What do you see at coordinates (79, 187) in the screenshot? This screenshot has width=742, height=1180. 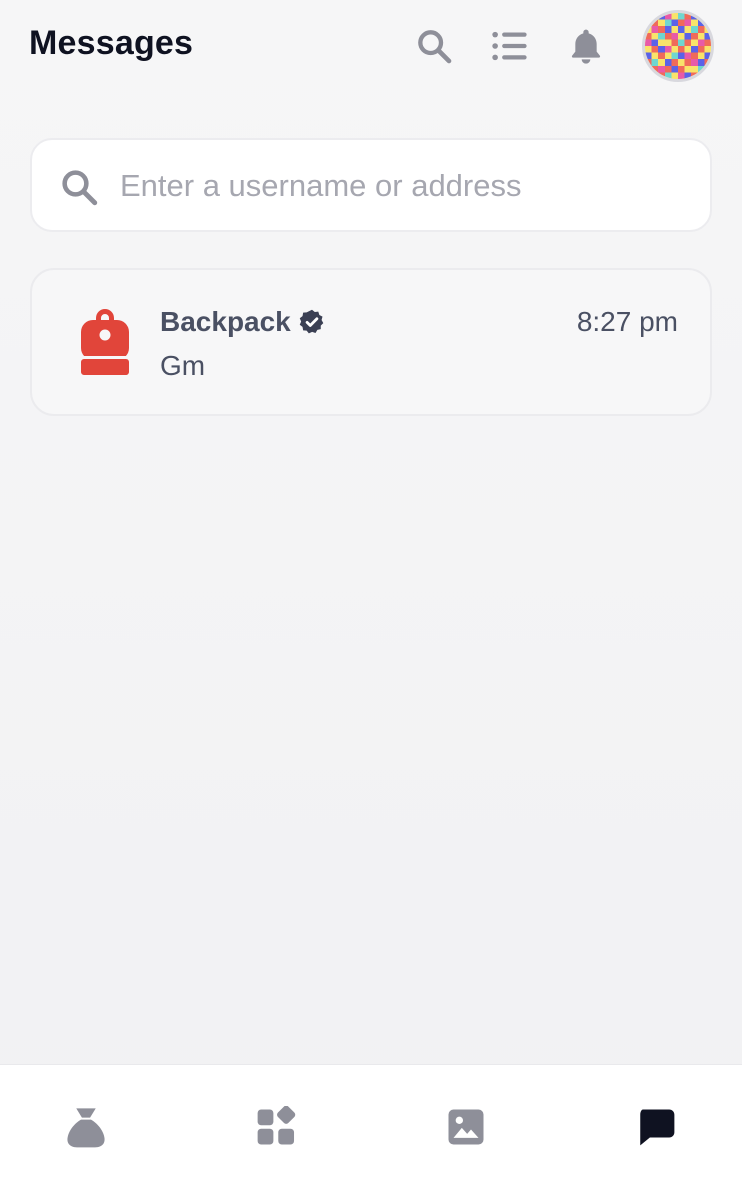 I see `search-field-icon` at bounding box center [79, 187].